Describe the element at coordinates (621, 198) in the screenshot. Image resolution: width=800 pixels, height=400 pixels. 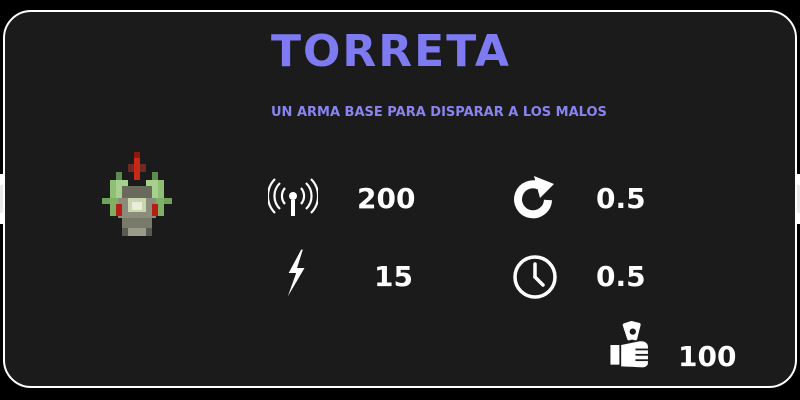
I see `fire-rate-value: 0.5` at that location.